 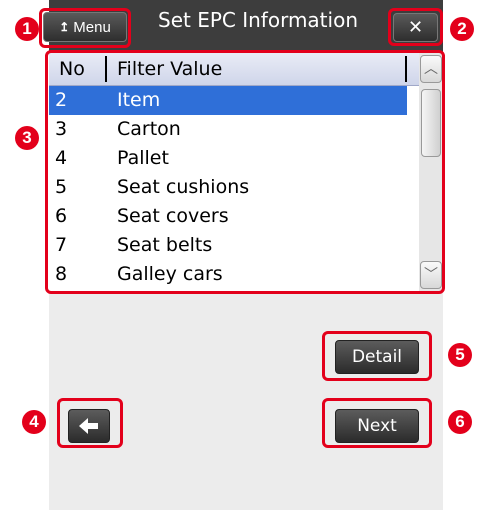 I want to click on callout-box-close, so click(x=415, y=27).